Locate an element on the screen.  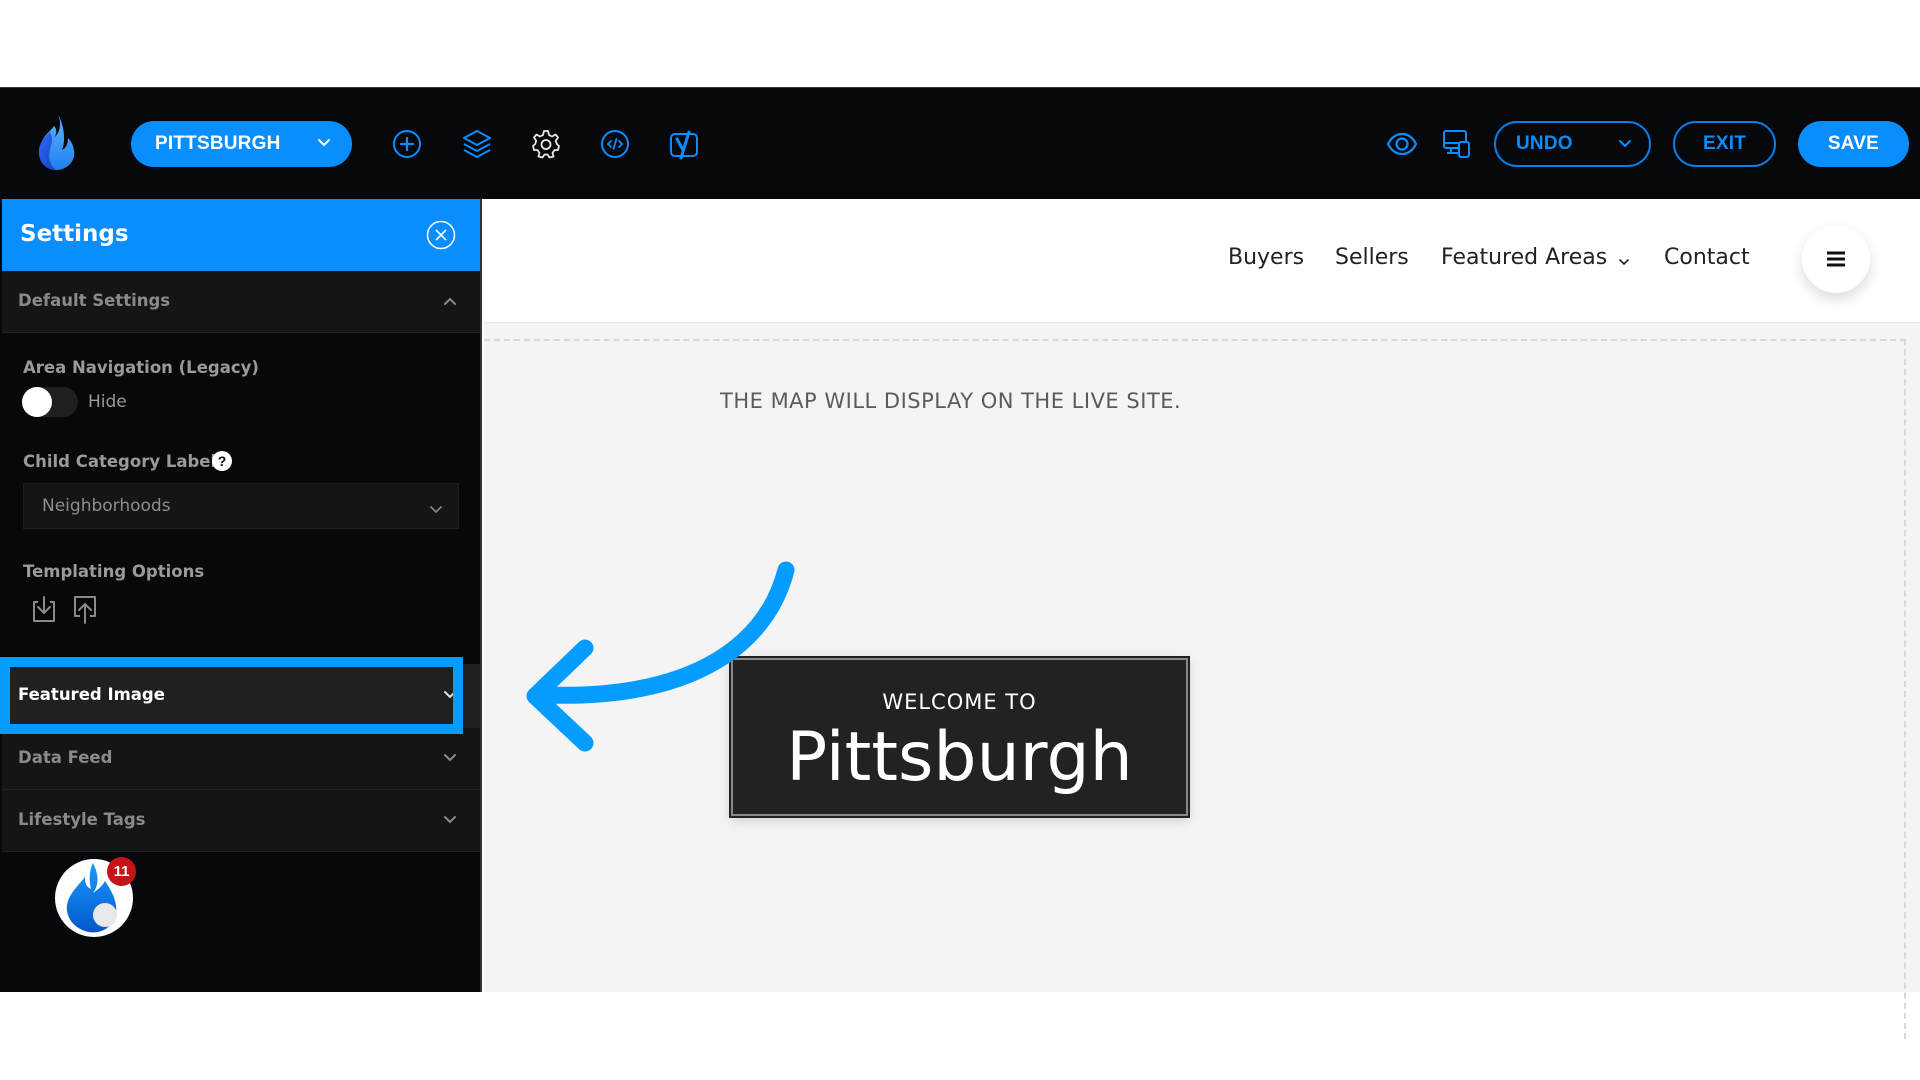
site-navbar: Buyers Sellers Featured Areas Contact is located at coordinates (1202, 261).